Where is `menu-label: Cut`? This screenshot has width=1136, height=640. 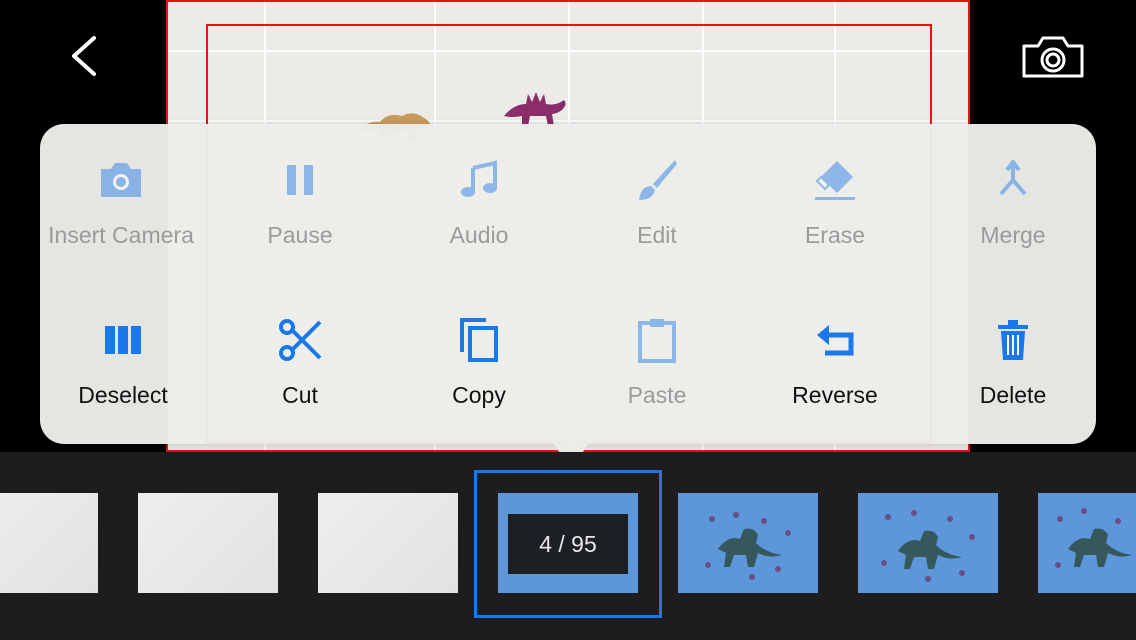
menu-label: Cut is located at coordinates (300, 395).